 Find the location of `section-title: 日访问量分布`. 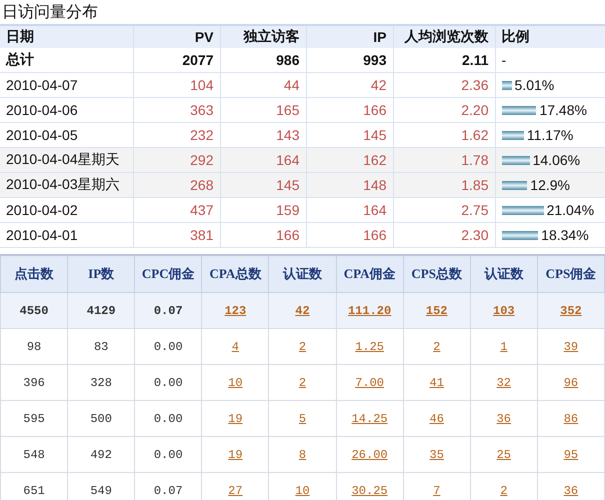

section-title: 日访问量分布 is located at coordinates (50, 12).